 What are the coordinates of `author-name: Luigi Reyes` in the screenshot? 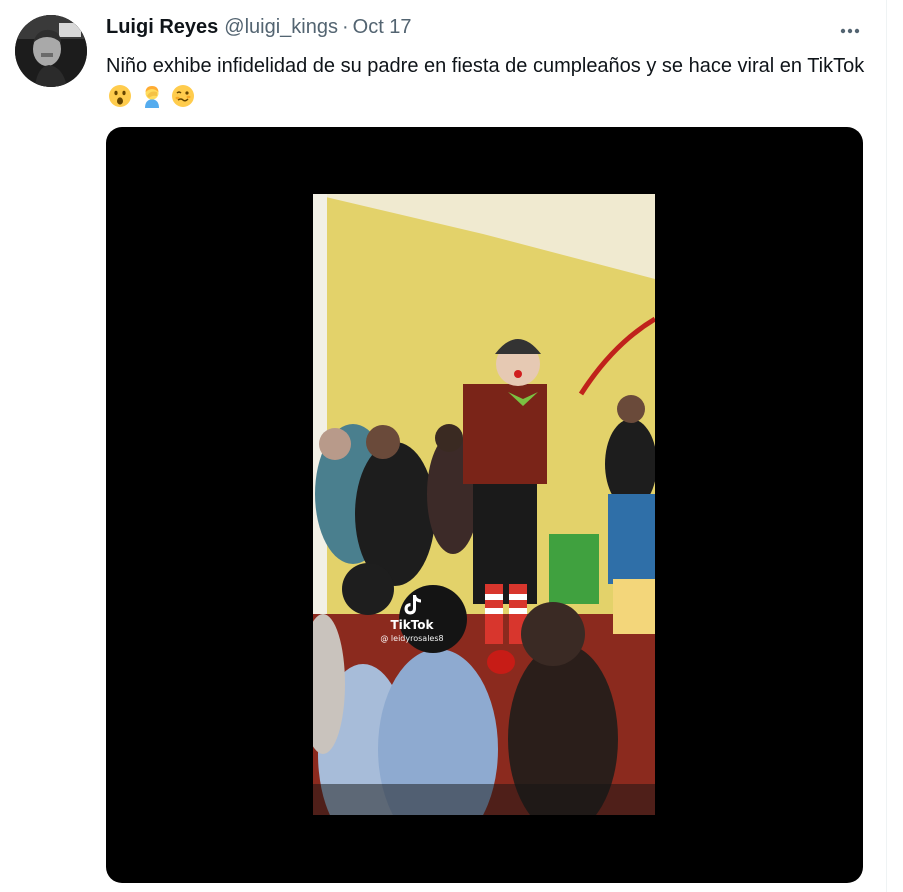 It's located at (162, 27).